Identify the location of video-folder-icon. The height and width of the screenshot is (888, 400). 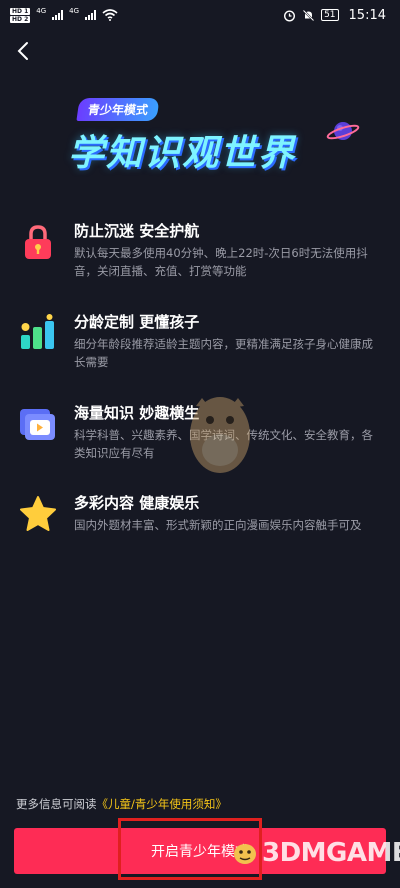
(37, 424).